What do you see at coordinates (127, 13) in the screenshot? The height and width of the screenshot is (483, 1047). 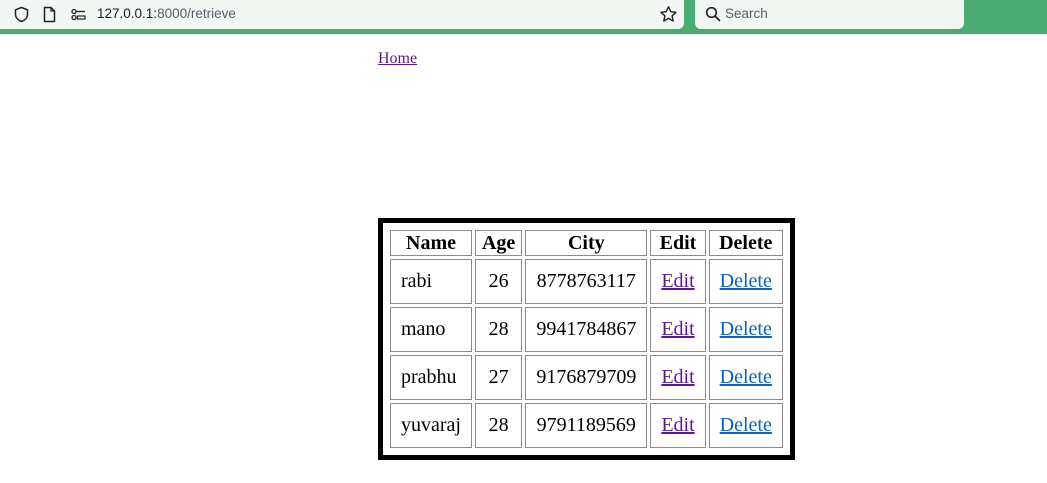 I see `url-host: 127.0.0.1:` at bounding box center [127, 13].